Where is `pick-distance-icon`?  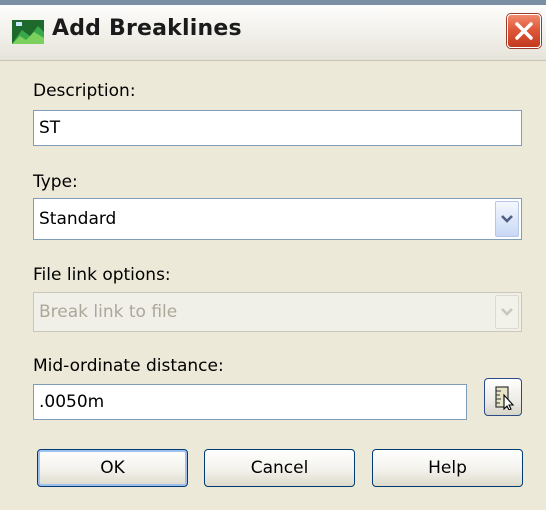 pick-distance-icon is located at coordinates (505, 398).